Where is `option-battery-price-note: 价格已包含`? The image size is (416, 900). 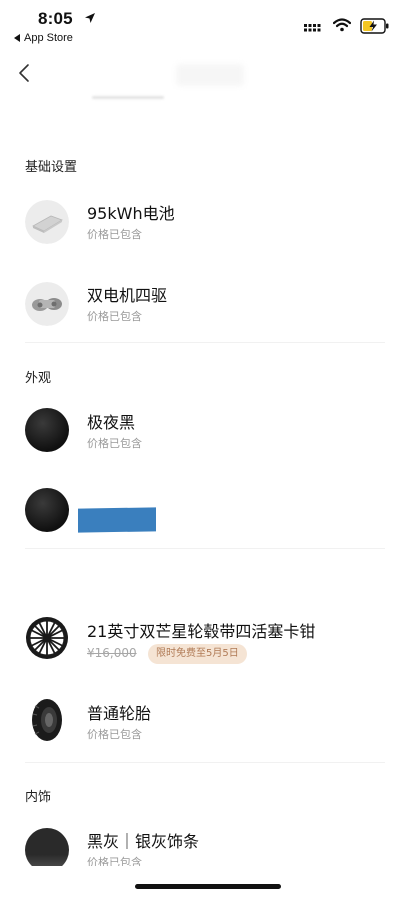 option-battery-price-note: 价格已包含 is located at coordinates (114, 234).